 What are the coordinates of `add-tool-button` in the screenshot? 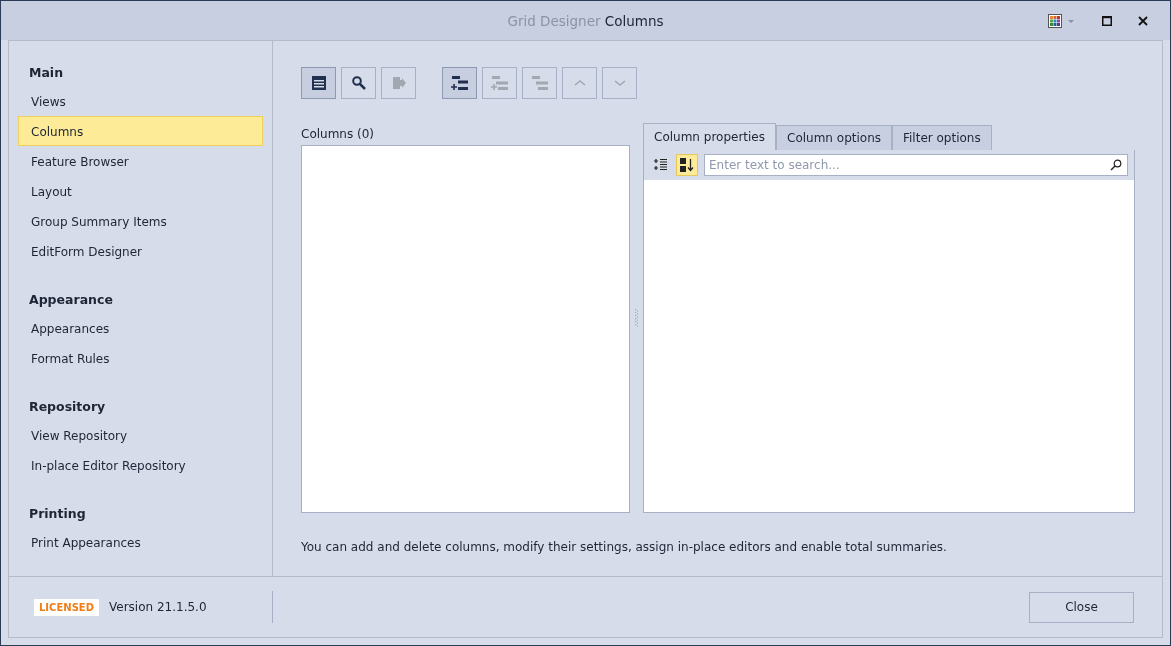 It's located at (459, 83).